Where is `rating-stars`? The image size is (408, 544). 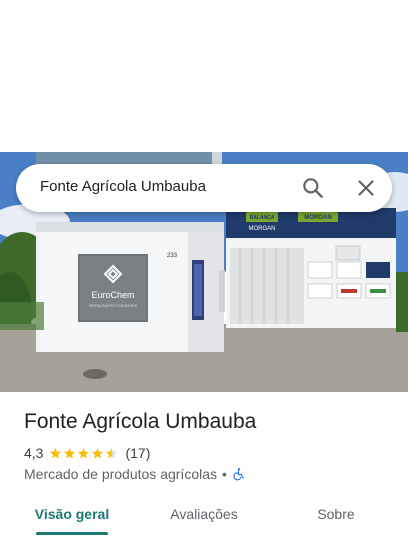
rating-stars is located at coordinates (84, 453).